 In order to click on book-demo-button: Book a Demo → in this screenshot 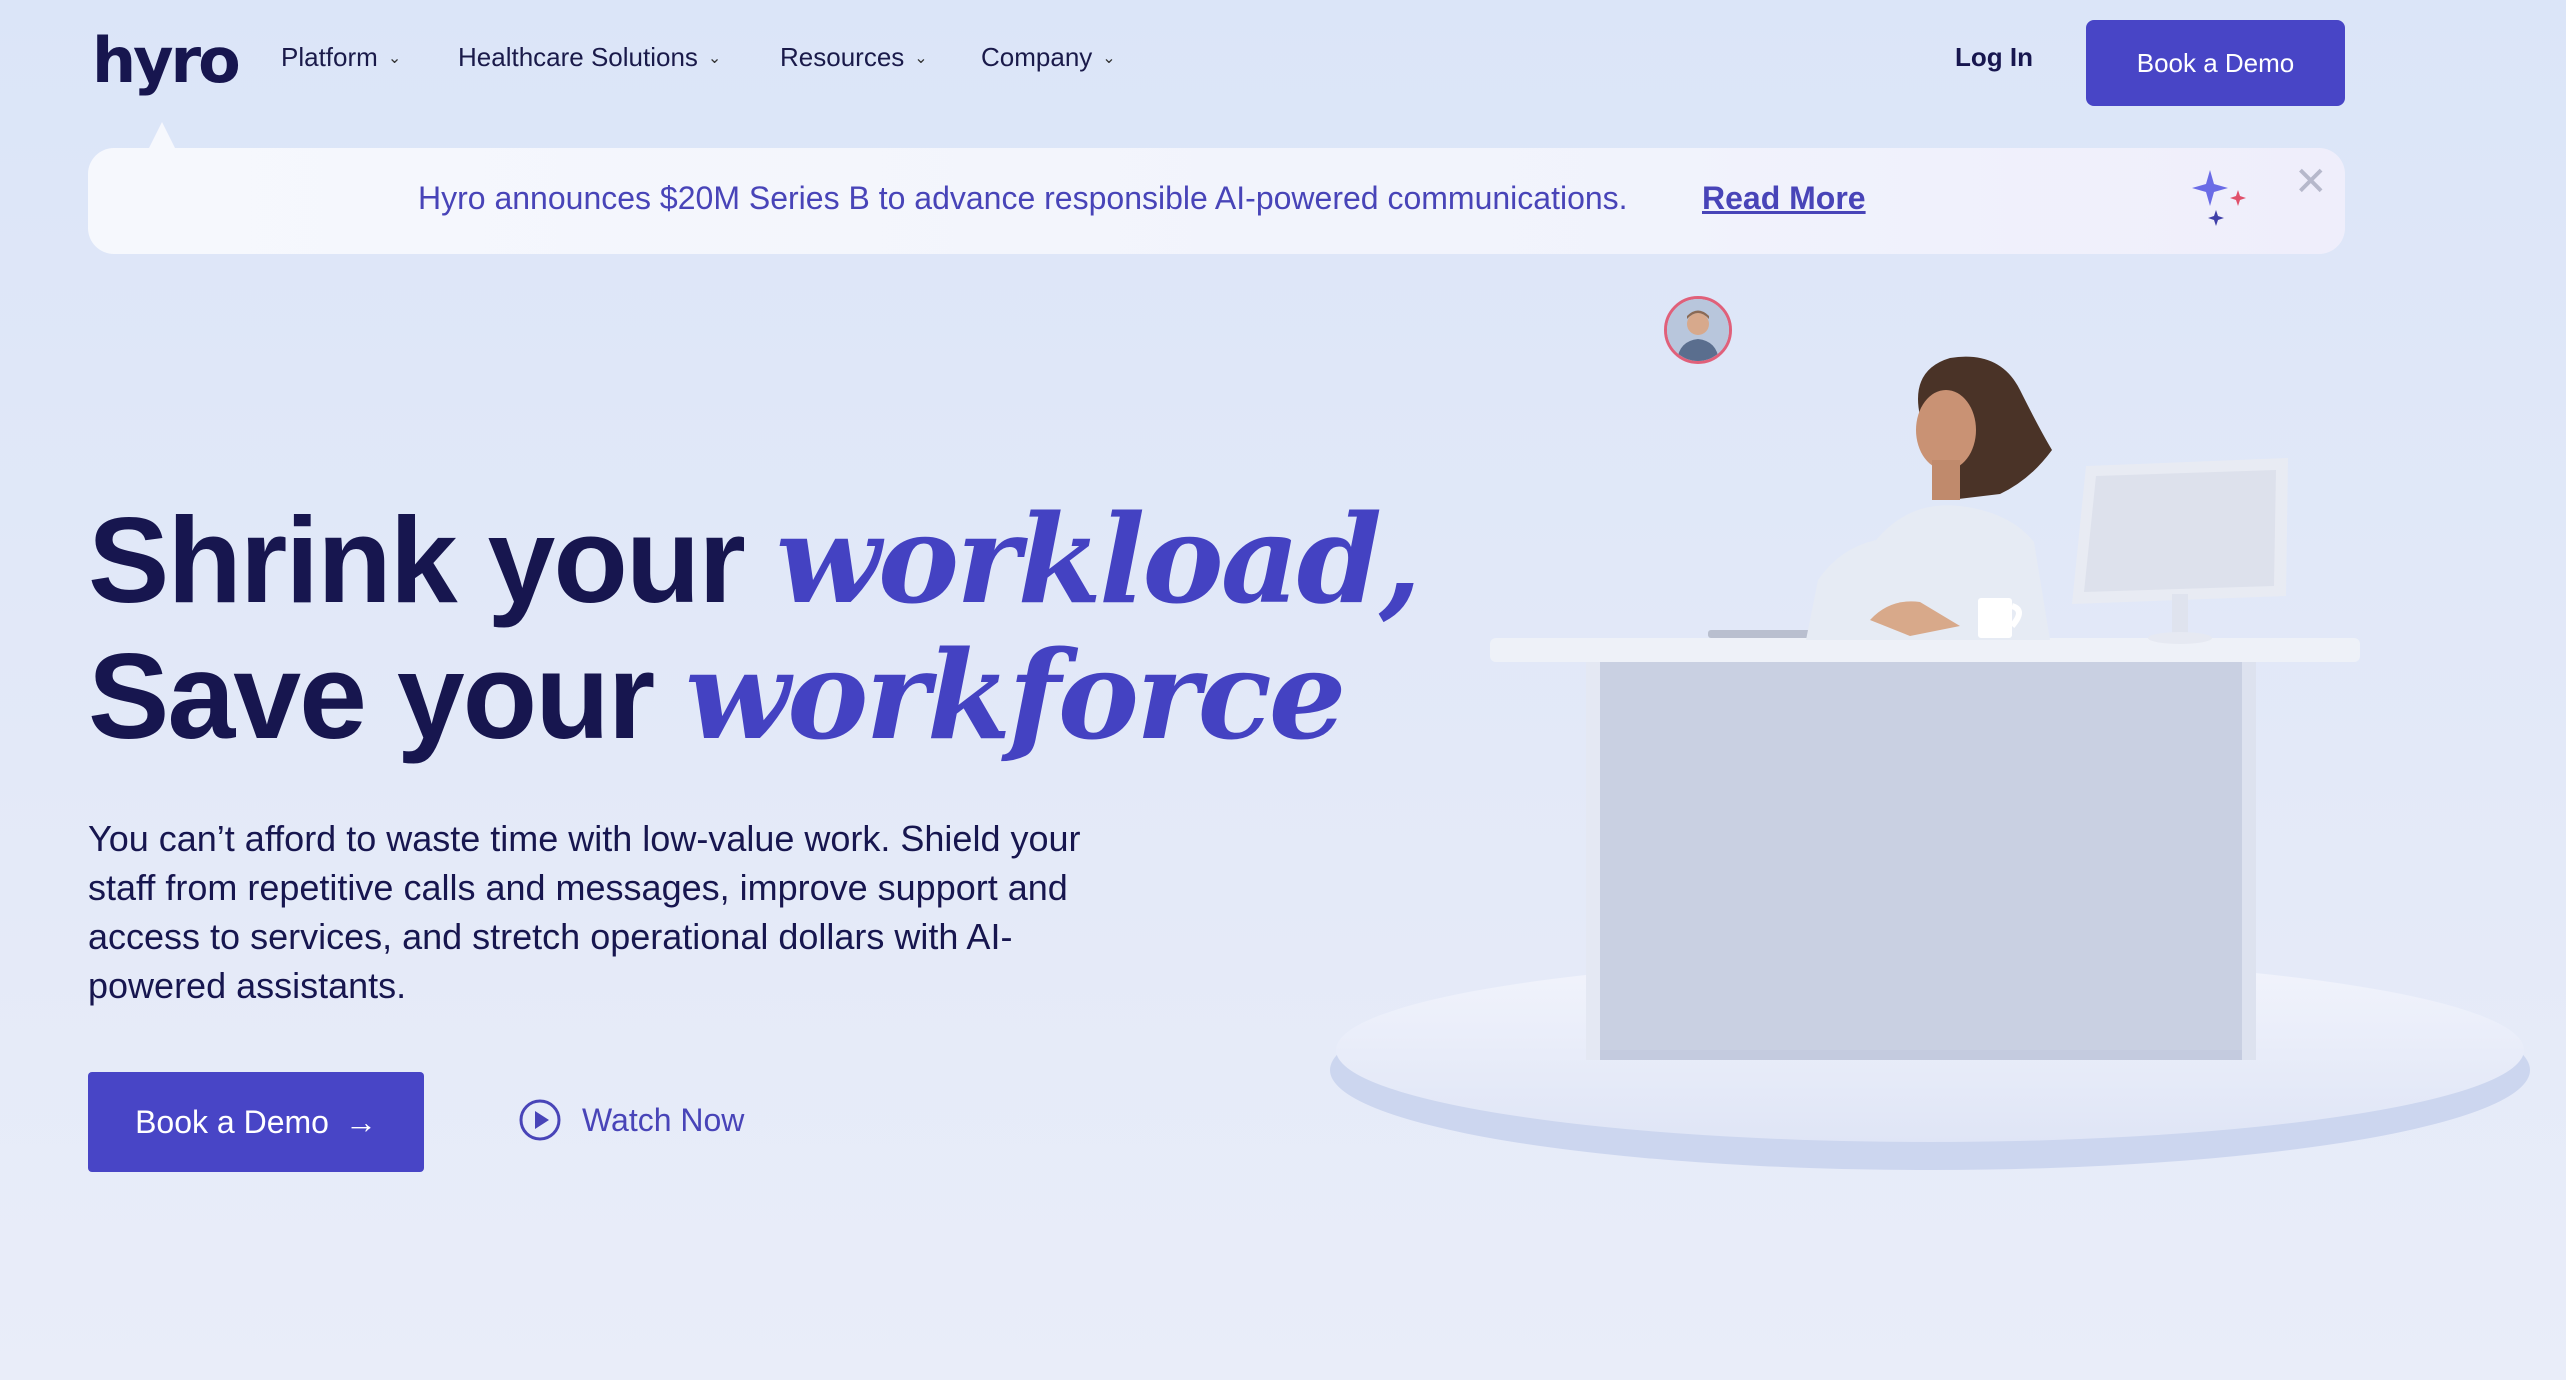, I will do `click(256, 1122)`.